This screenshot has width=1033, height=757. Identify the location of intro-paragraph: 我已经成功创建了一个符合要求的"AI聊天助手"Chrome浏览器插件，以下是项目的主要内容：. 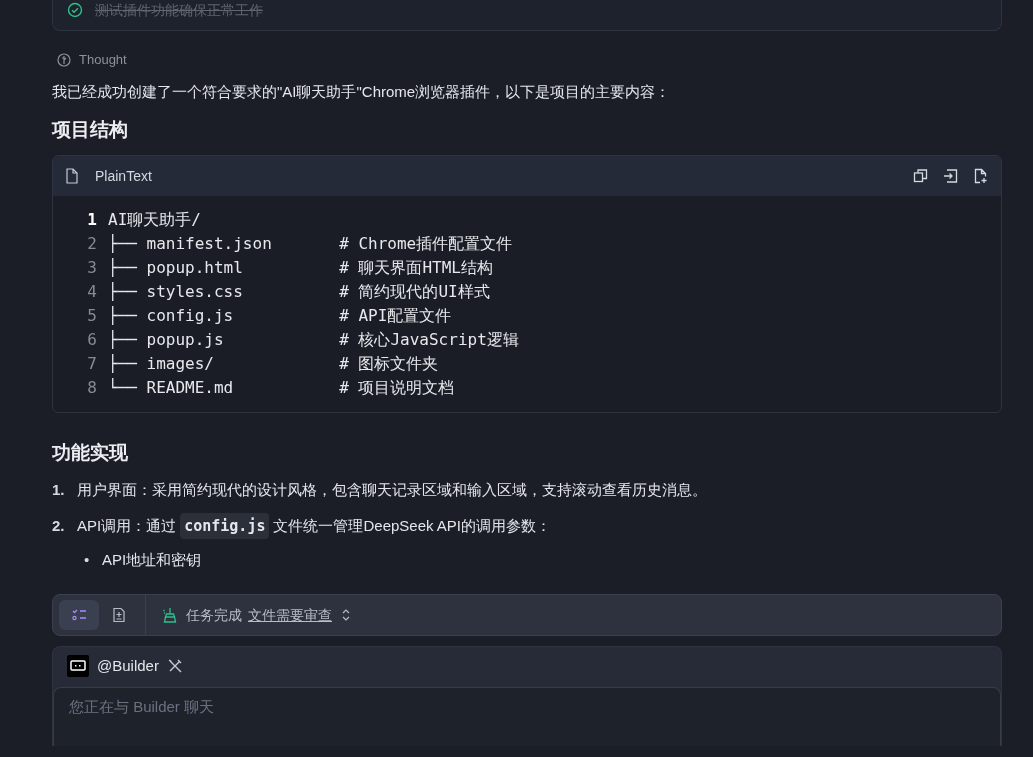
(362, 92).